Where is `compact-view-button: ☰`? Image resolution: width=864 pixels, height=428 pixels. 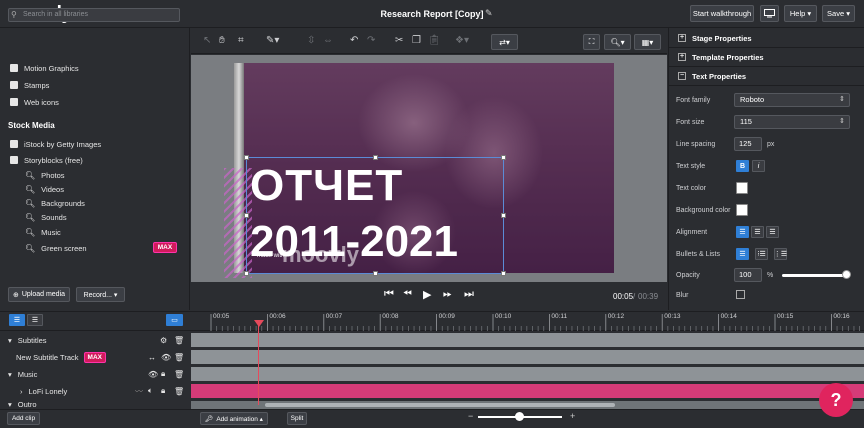 compact-view-button: ☰ is located at coordinates (35, 320).